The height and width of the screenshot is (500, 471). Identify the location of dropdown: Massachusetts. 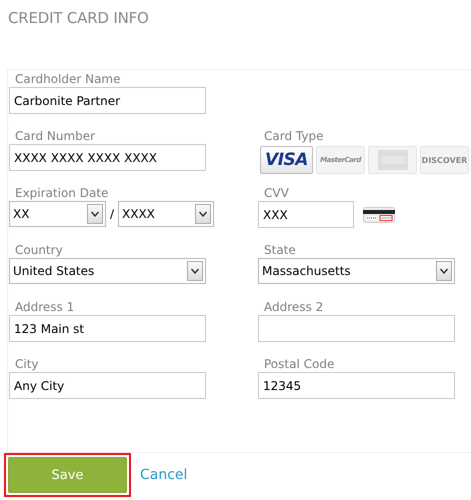
(356, 271).